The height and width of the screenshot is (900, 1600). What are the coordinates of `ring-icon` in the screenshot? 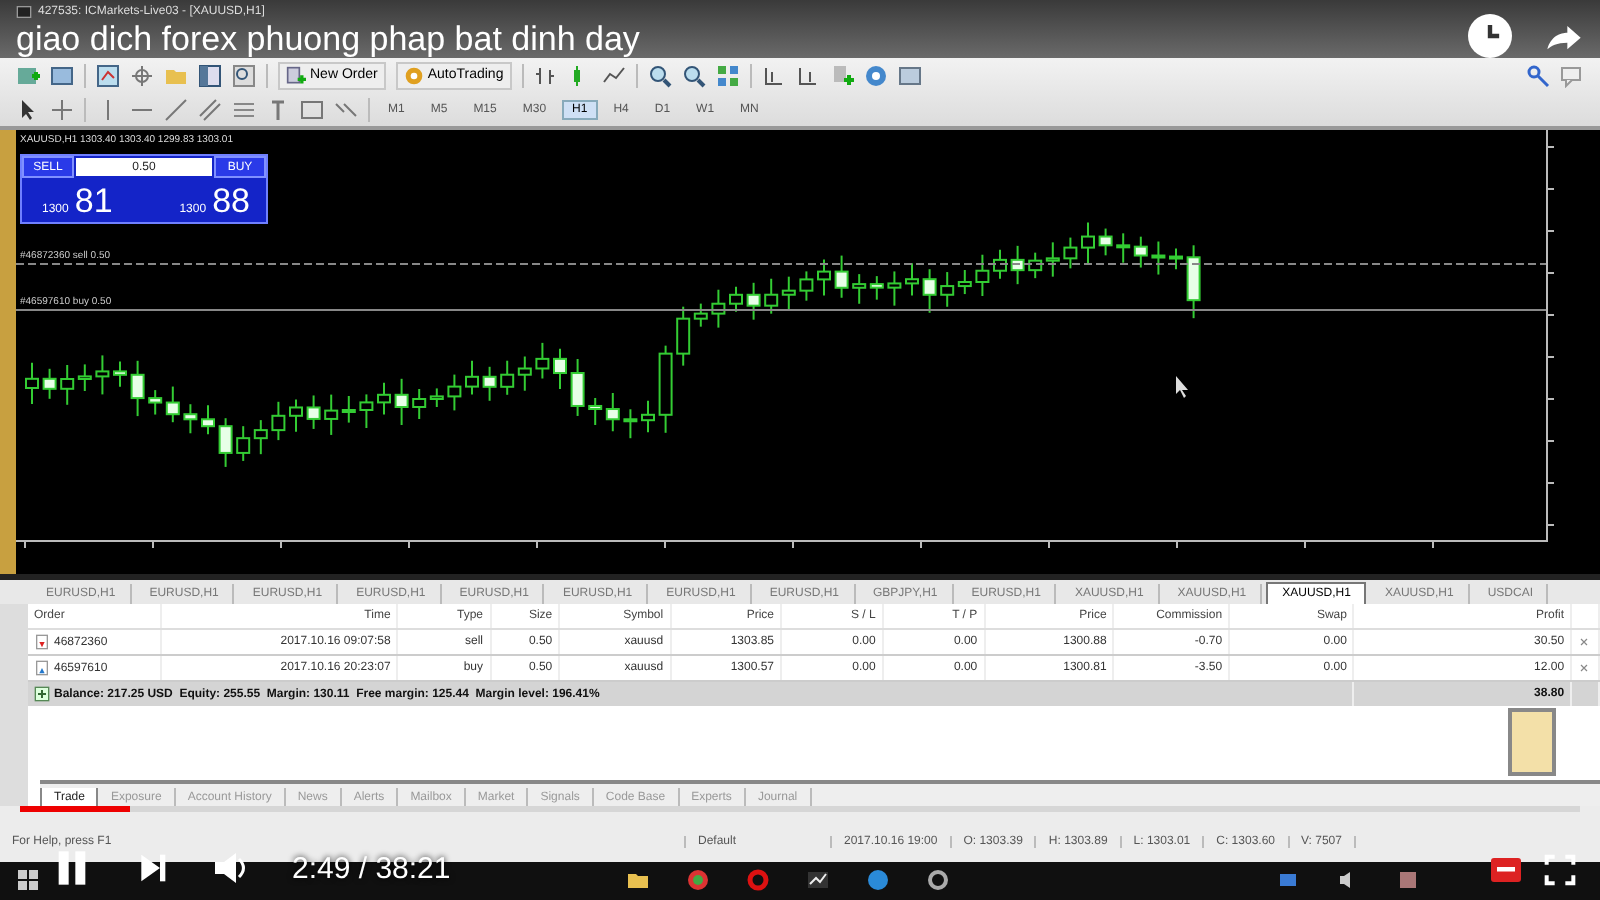 It's located at (758, 880).